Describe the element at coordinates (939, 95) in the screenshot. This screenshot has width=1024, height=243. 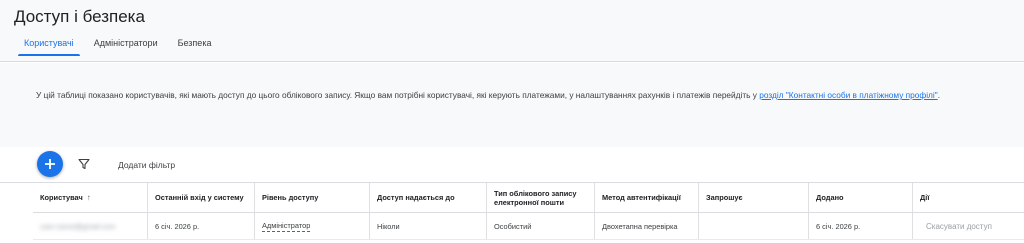
I see `info-text-suffix: .` at that location.